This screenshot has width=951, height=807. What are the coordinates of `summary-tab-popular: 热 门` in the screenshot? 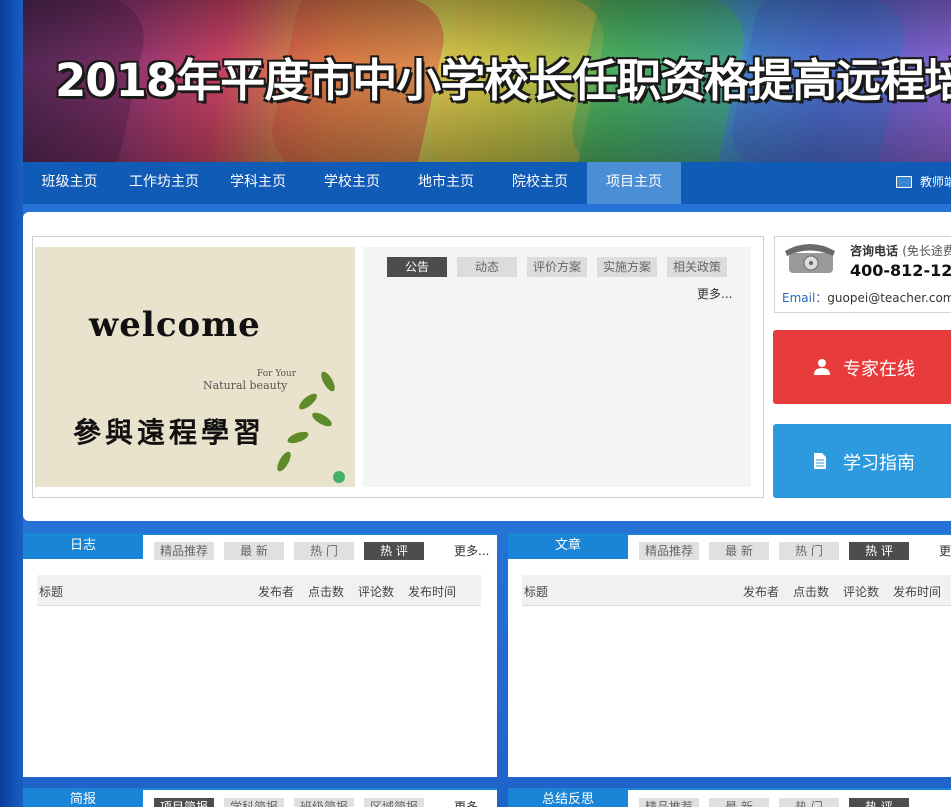 It's located at (809, 802).